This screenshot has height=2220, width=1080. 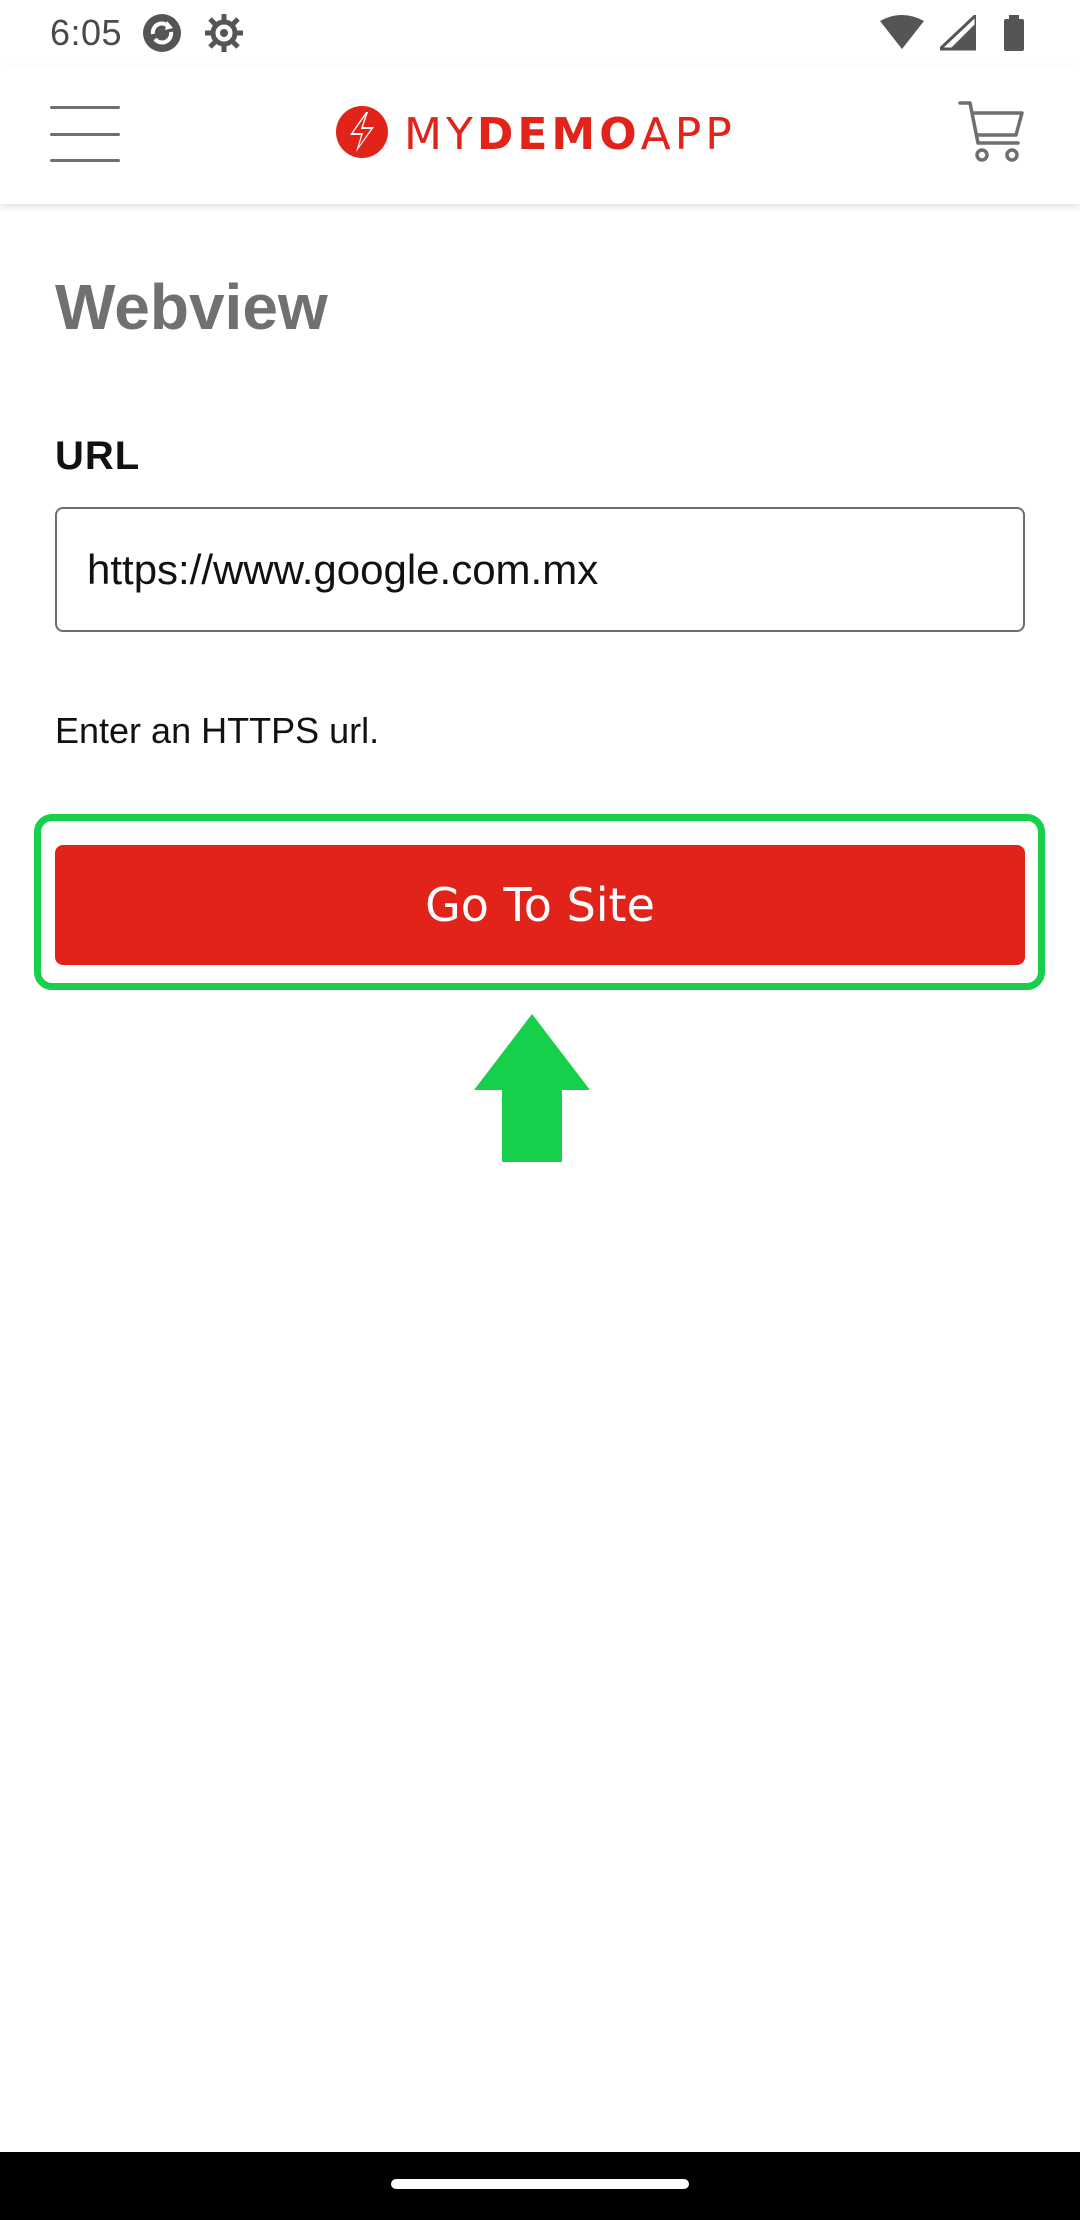 I want to click on signal-icon, so click(x=958, y=33).